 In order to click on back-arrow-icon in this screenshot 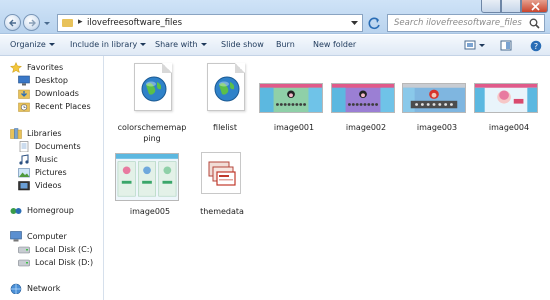, I will do `click(12, 23)`.